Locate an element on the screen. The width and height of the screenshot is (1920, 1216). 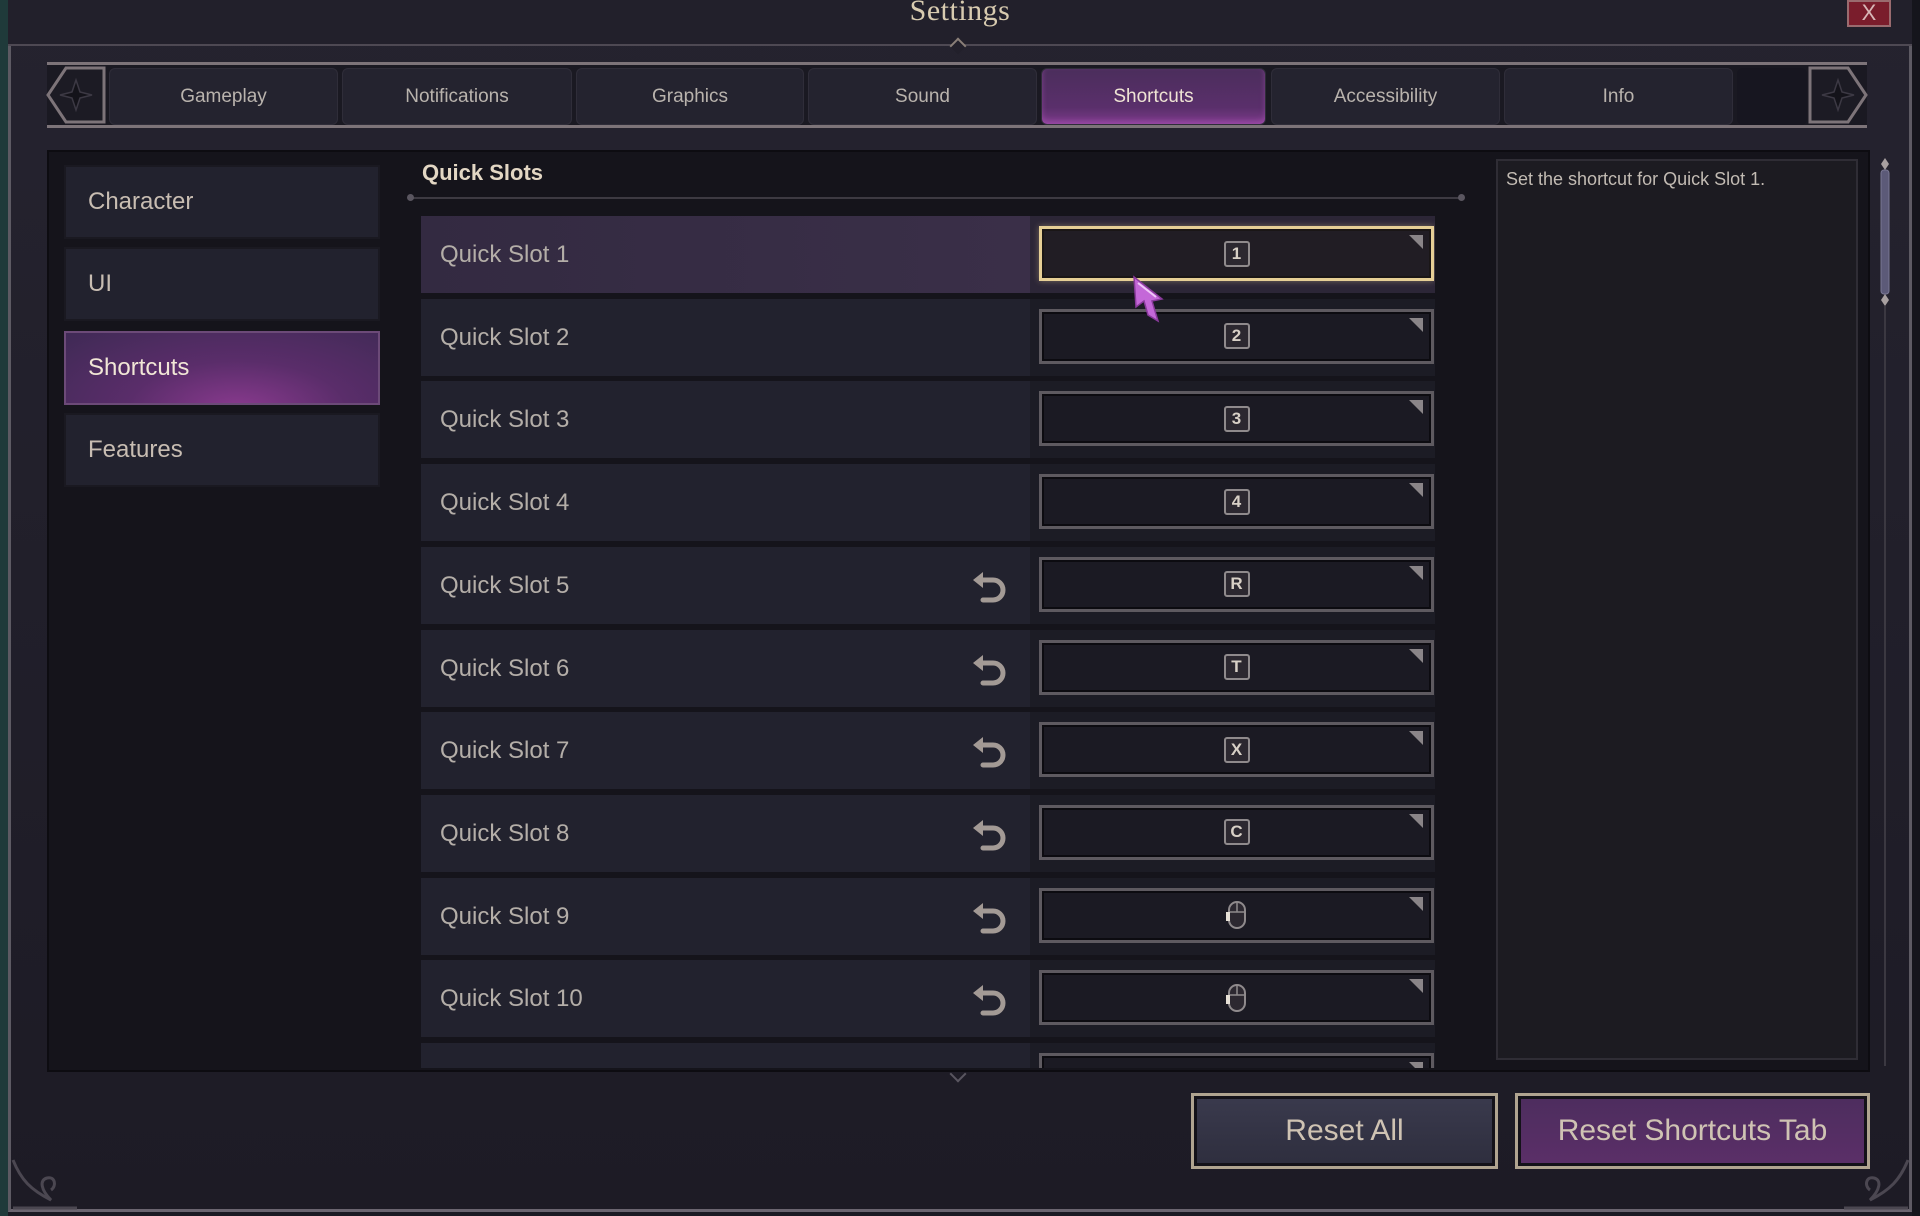
key-cap: C is located at coordinates (1236, 832).